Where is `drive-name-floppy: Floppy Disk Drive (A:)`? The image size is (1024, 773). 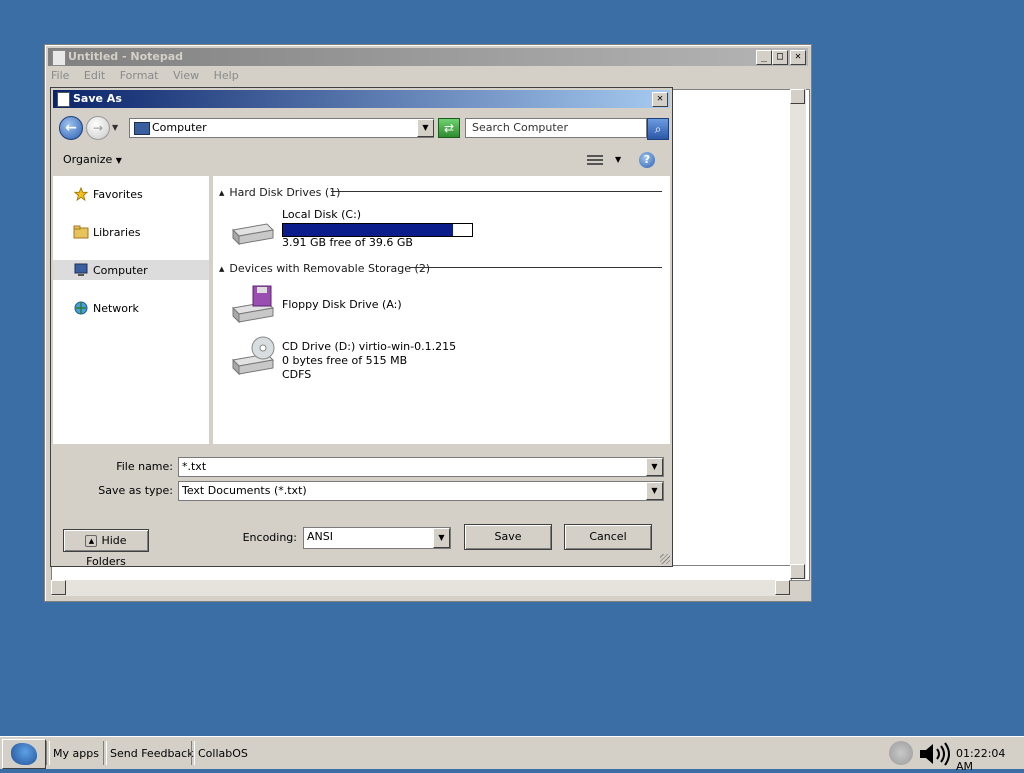
drive-name-floppy: Floppy Disk Drive (A:) is located at coordinates (342, 304).